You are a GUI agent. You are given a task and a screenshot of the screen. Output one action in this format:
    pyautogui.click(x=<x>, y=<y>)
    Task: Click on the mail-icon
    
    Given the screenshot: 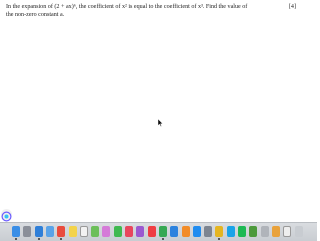 What is the action you would take?
    pyautogui.click(x=49, y=231)
    